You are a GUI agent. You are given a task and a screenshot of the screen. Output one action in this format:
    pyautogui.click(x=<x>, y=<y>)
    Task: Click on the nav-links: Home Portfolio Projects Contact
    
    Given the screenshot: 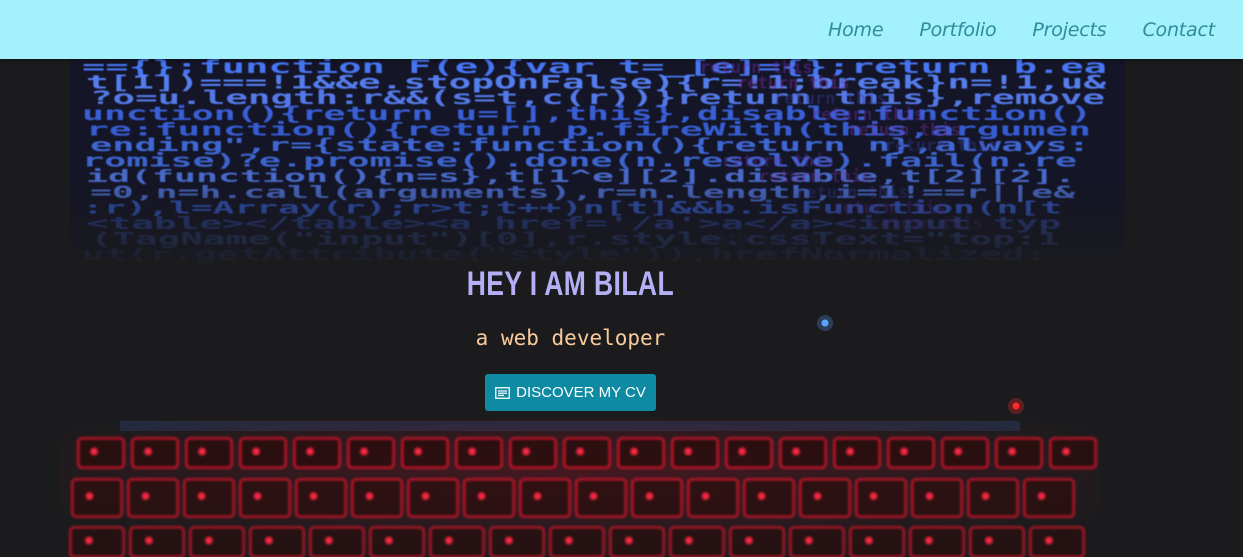 What is the action you would take?
    pyautogui.click(x=1021, y=29)
    